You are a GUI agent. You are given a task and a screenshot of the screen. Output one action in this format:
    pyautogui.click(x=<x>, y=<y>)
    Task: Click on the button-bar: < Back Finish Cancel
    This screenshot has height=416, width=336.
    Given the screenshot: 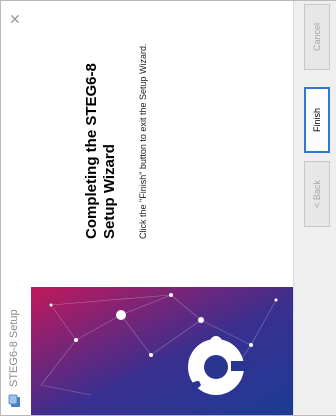 What is the action you would take?
    pyautogui.click(x=314, y=208)
    